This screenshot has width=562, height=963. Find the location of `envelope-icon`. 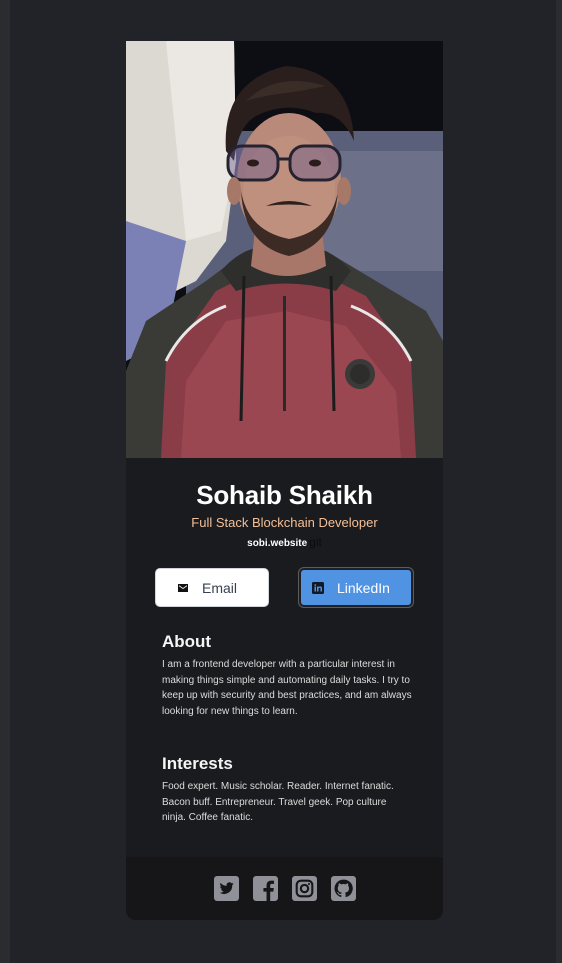

envelope-icon is located at coordinates (183, 587).